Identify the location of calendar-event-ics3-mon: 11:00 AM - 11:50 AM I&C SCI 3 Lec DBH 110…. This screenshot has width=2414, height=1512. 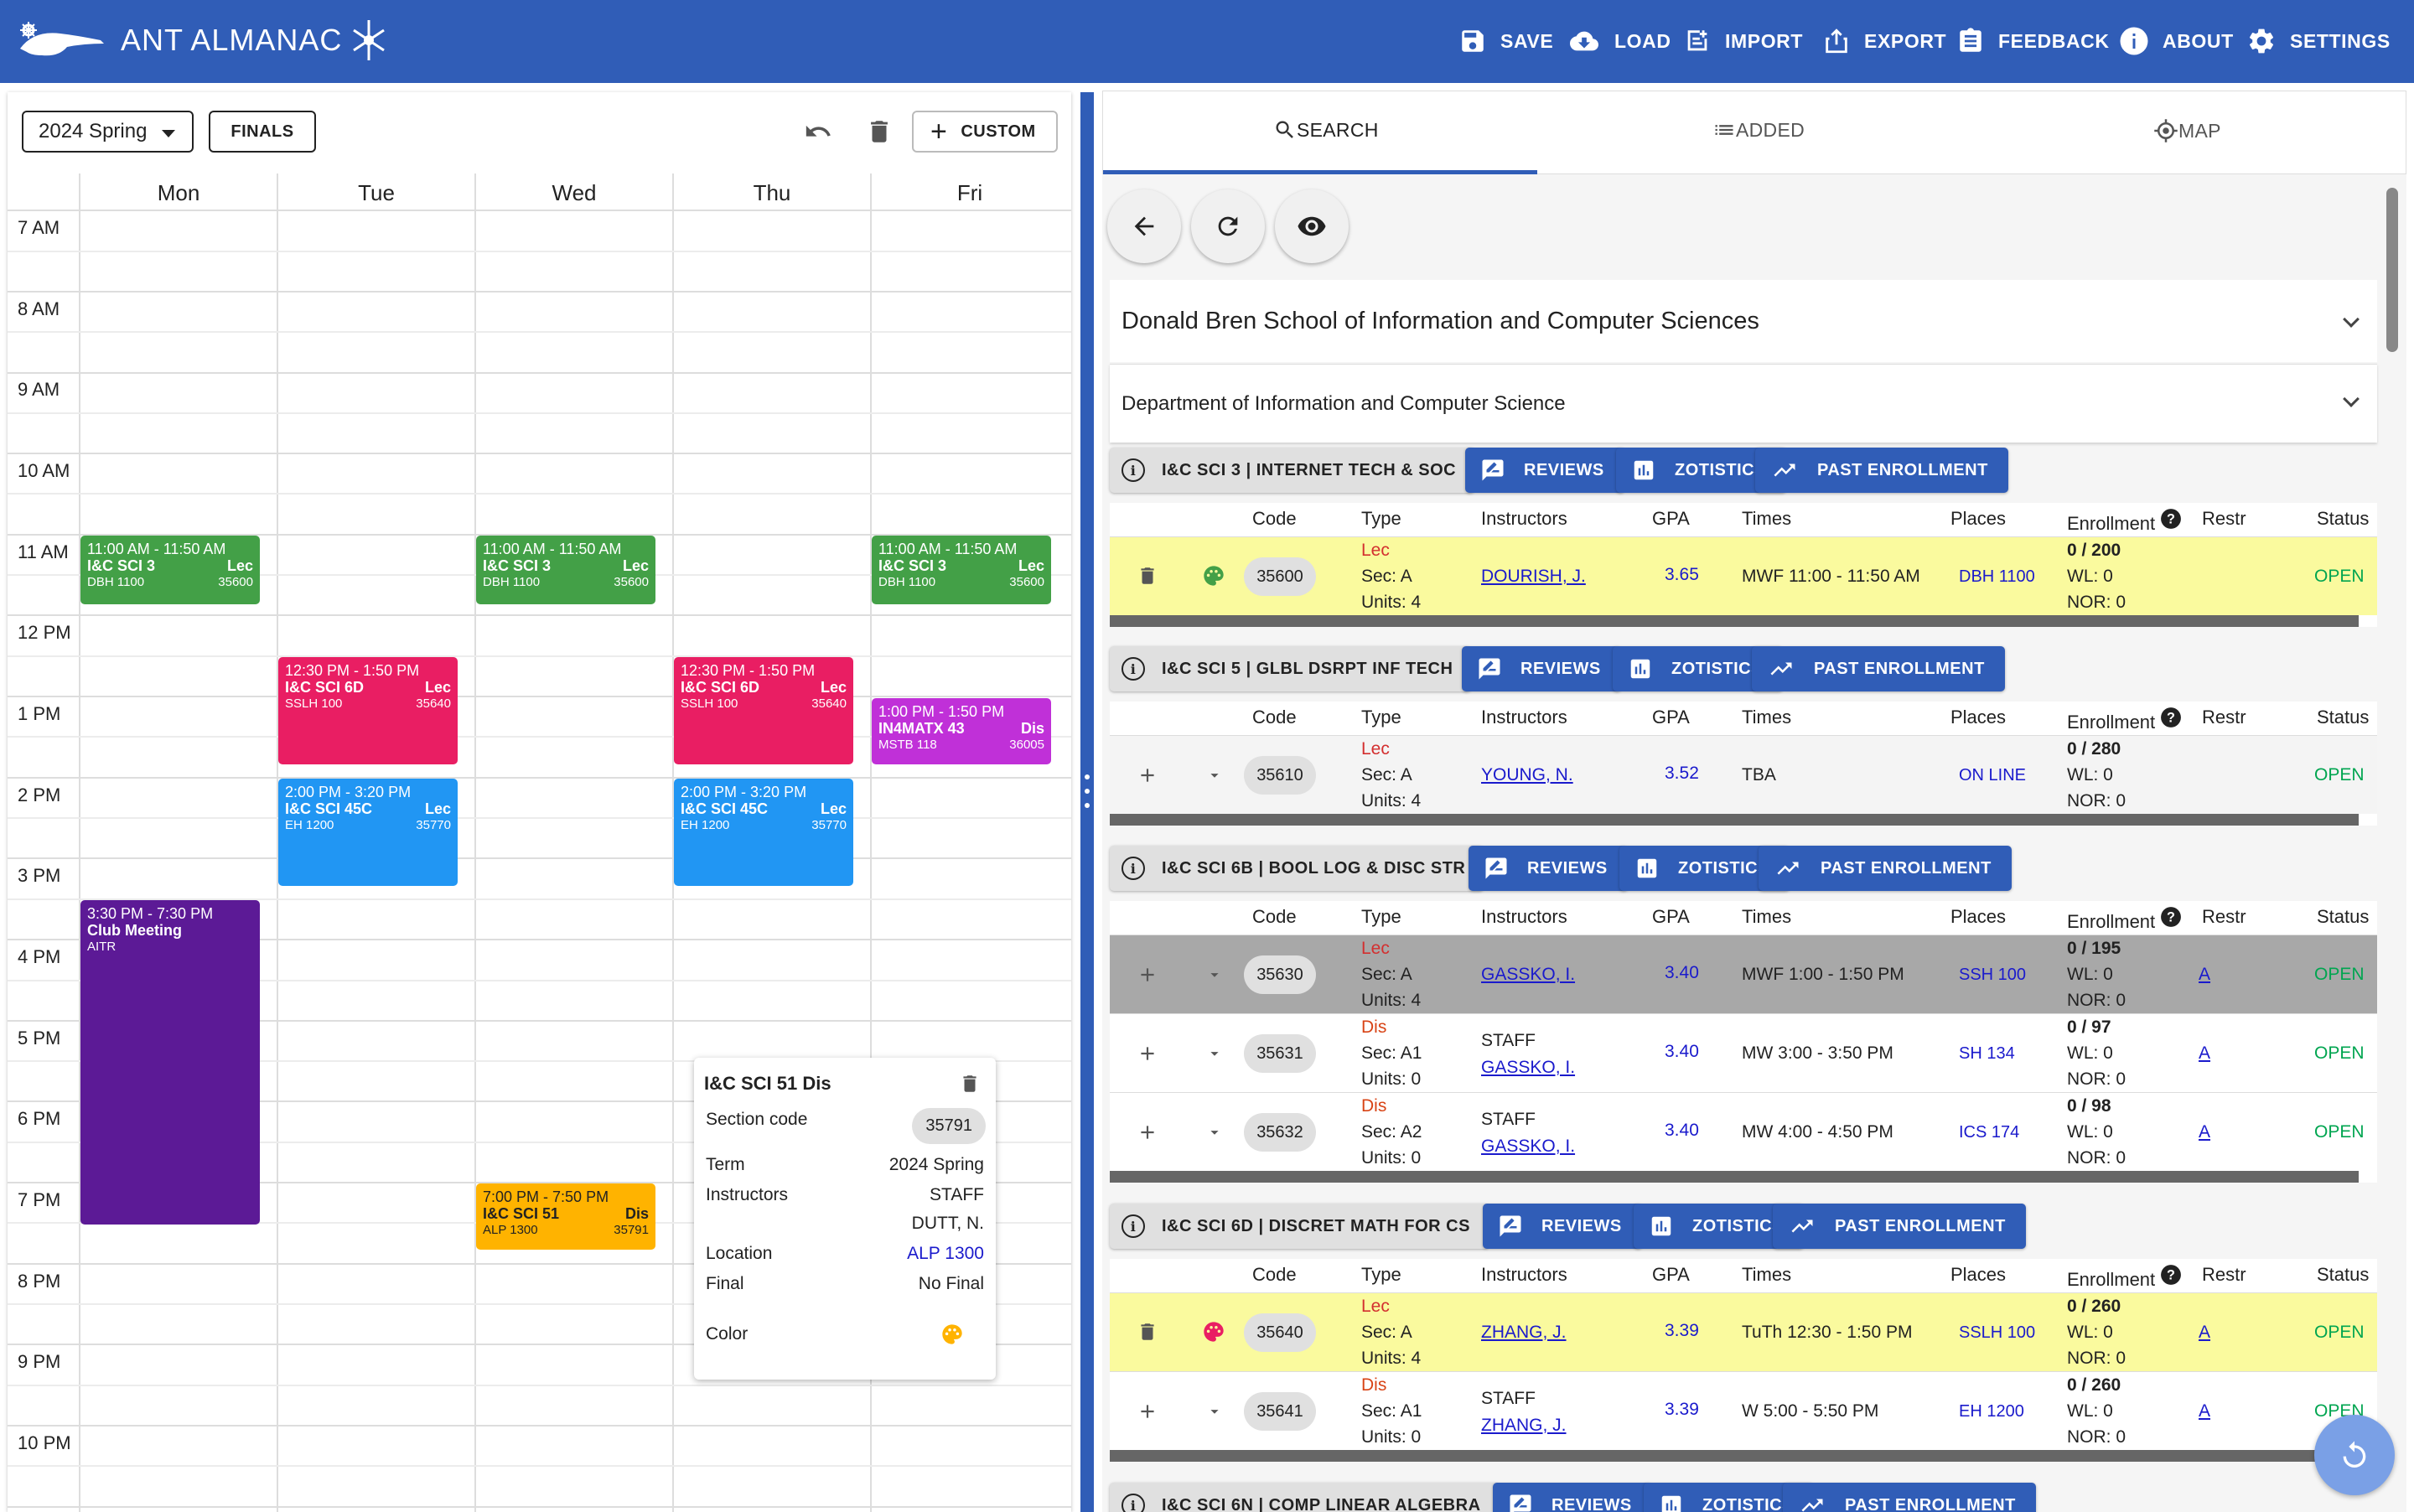
(170, 570).